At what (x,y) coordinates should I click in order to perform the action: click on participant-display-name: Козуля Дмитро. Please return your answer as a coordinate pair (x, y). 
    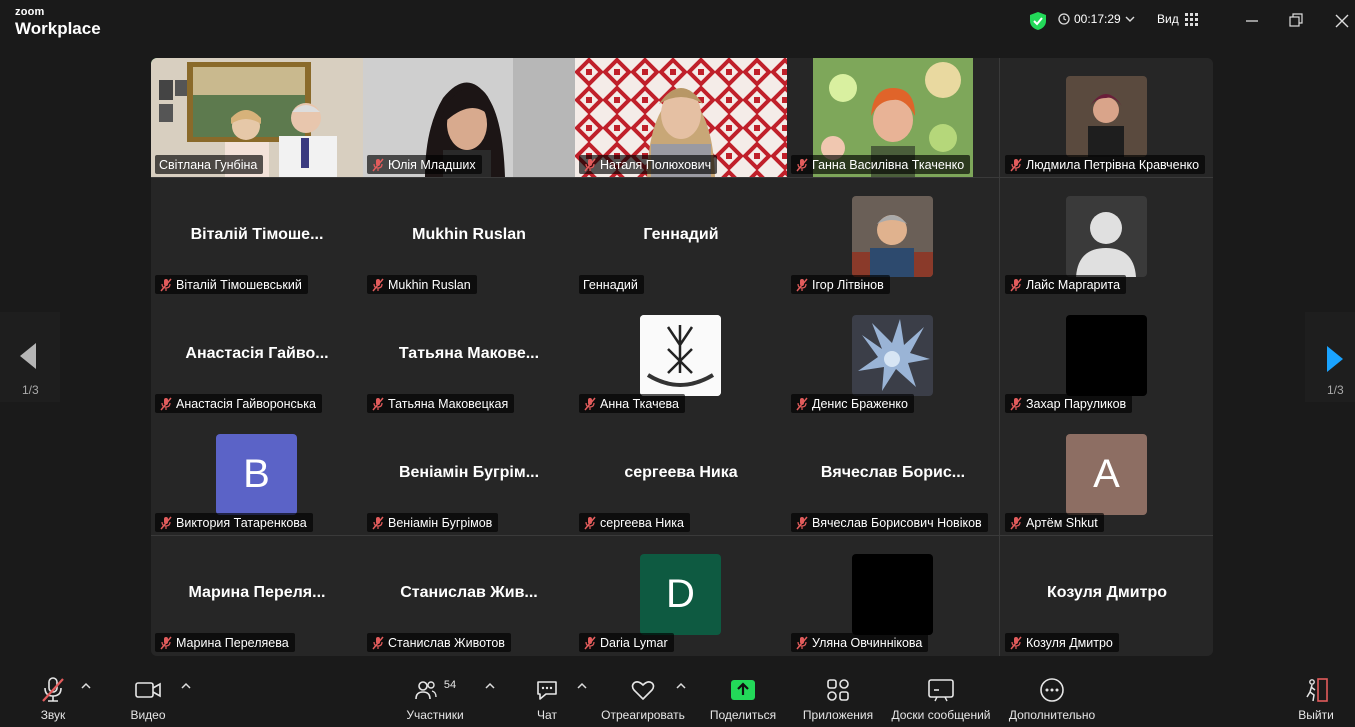
    Looking at the image, I should click on (1107, 592).